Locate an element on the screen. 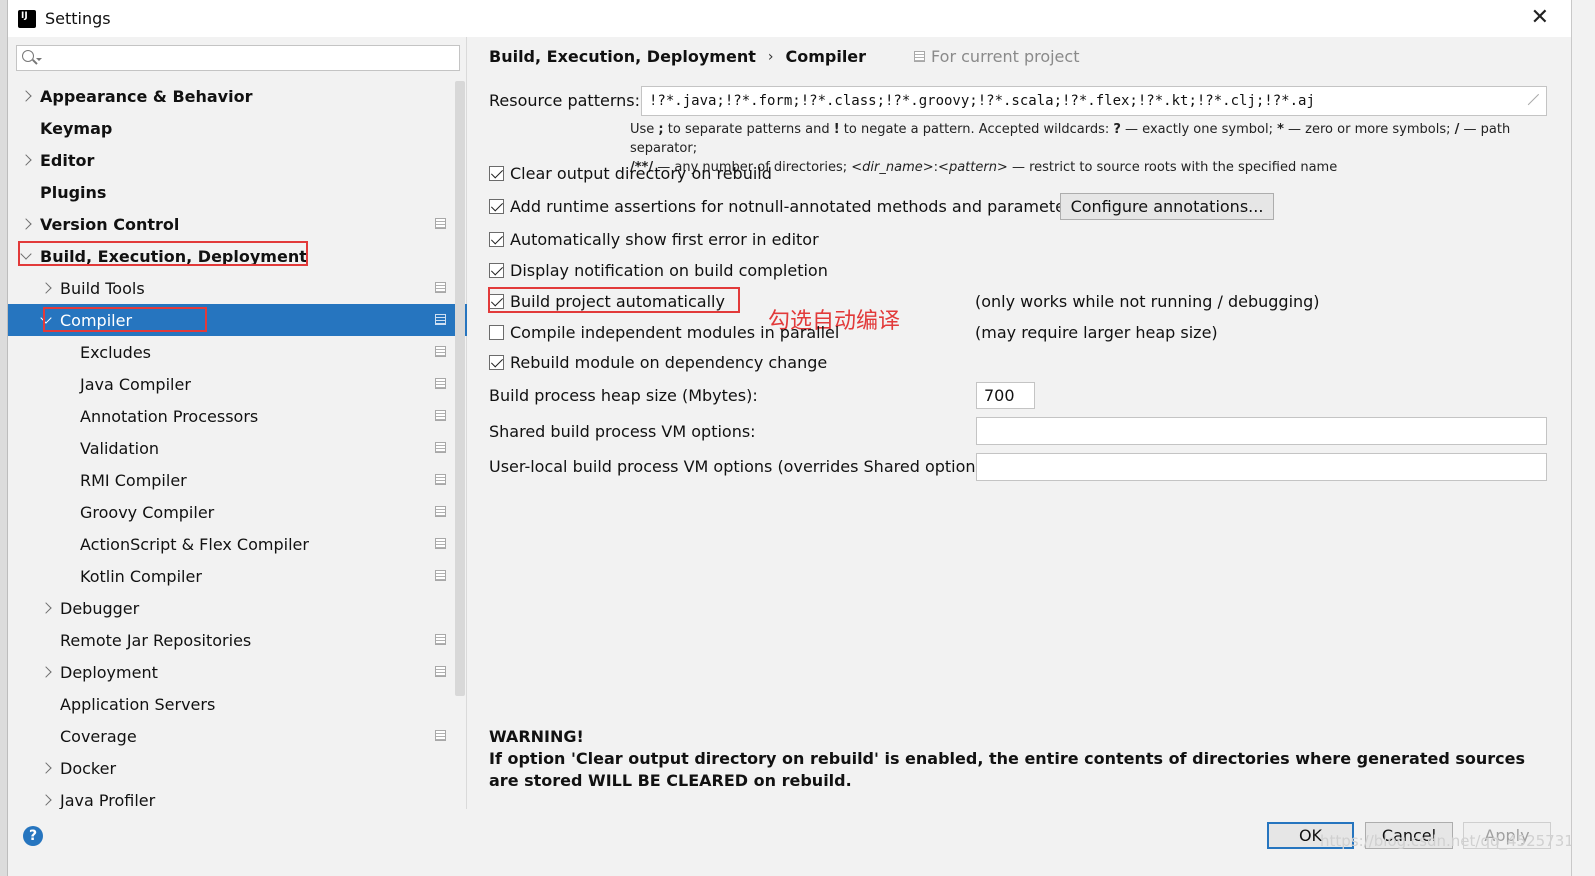 This screenshot has height=876, width=1595. sidebar-item-annotation-processors: Annotation Processors is located at coordinates (237, 416).